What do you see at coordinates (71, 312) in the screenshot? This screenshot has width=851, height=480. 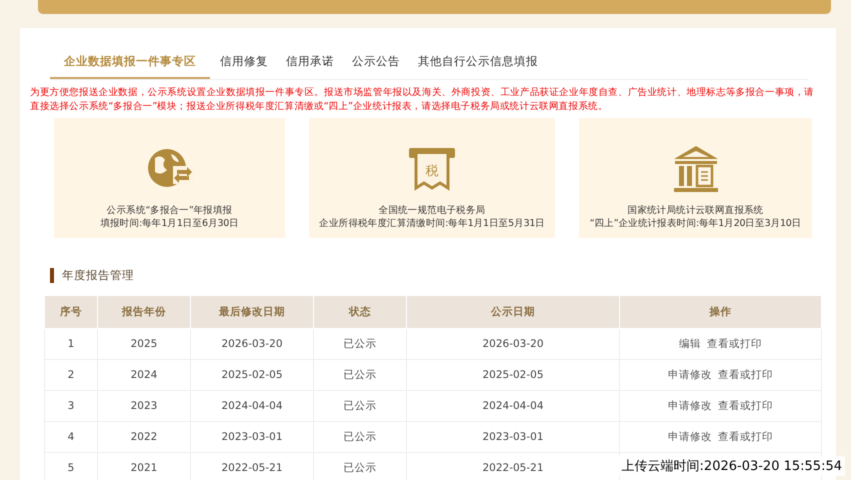 I see `column-header: 序号` at bounding box center [71, 312].